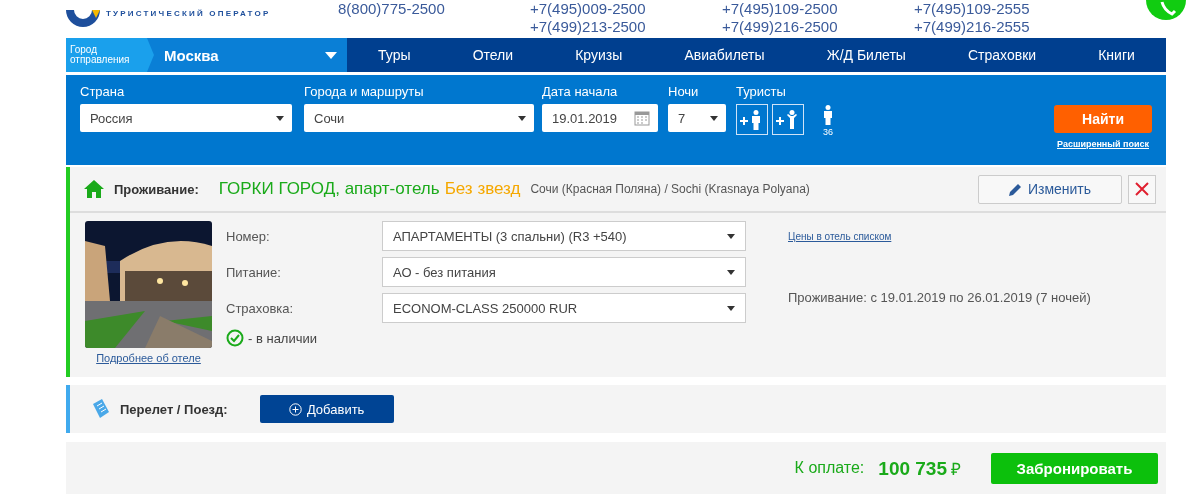 Image resolution: width=1200 pixels, height=497 pixels. What do you see at coordinates (599, 55) in the screenshot?
I see `nav-tab: Круизы` at bounding box center [599, 55].